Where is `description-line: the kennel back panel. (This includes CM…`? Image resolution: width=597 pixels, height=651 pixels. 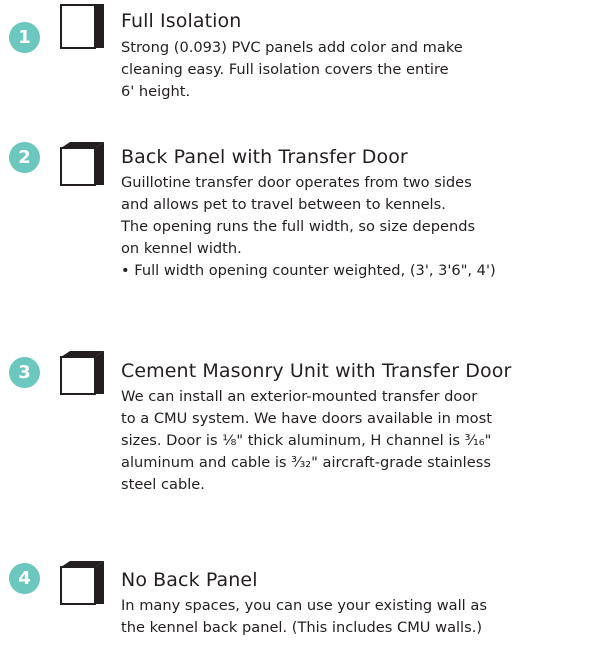 description-line: the kennel back panel. (This includes CM… is located at coordinates (302, 627).